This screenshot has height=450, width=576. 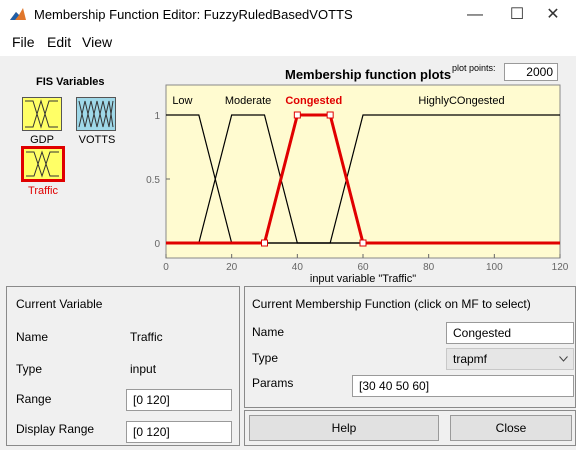 What do you see at coordinates (179, 432) in the screenshot?
I see `display-range-input: [0 120]` at bounding box center [179, 432].